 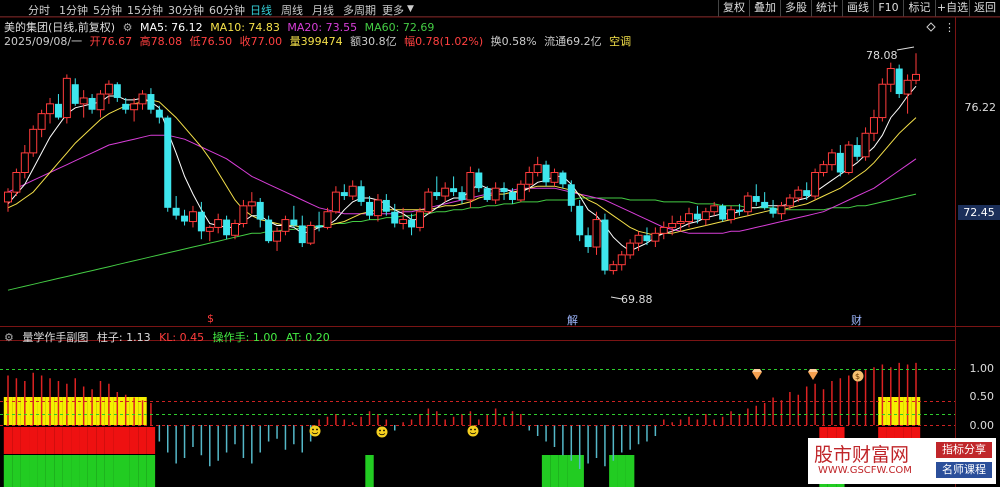 What do you see at coordinates (856, 320) in the screenshot?
I see `event-mark-cai: 财` at bounding box center [856, 320].